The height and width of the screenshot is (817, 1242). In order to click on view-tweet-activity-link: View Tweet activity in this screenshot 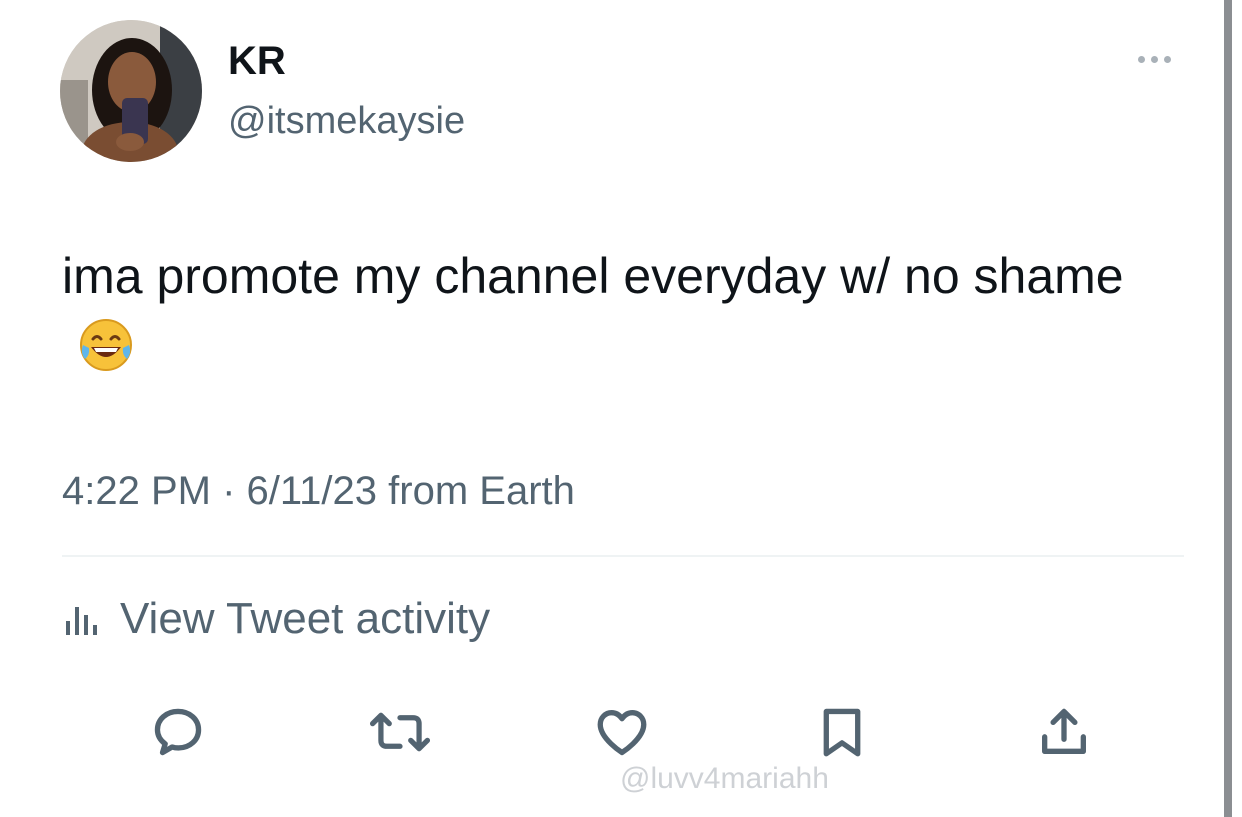, I will do `click(276, 619)`.